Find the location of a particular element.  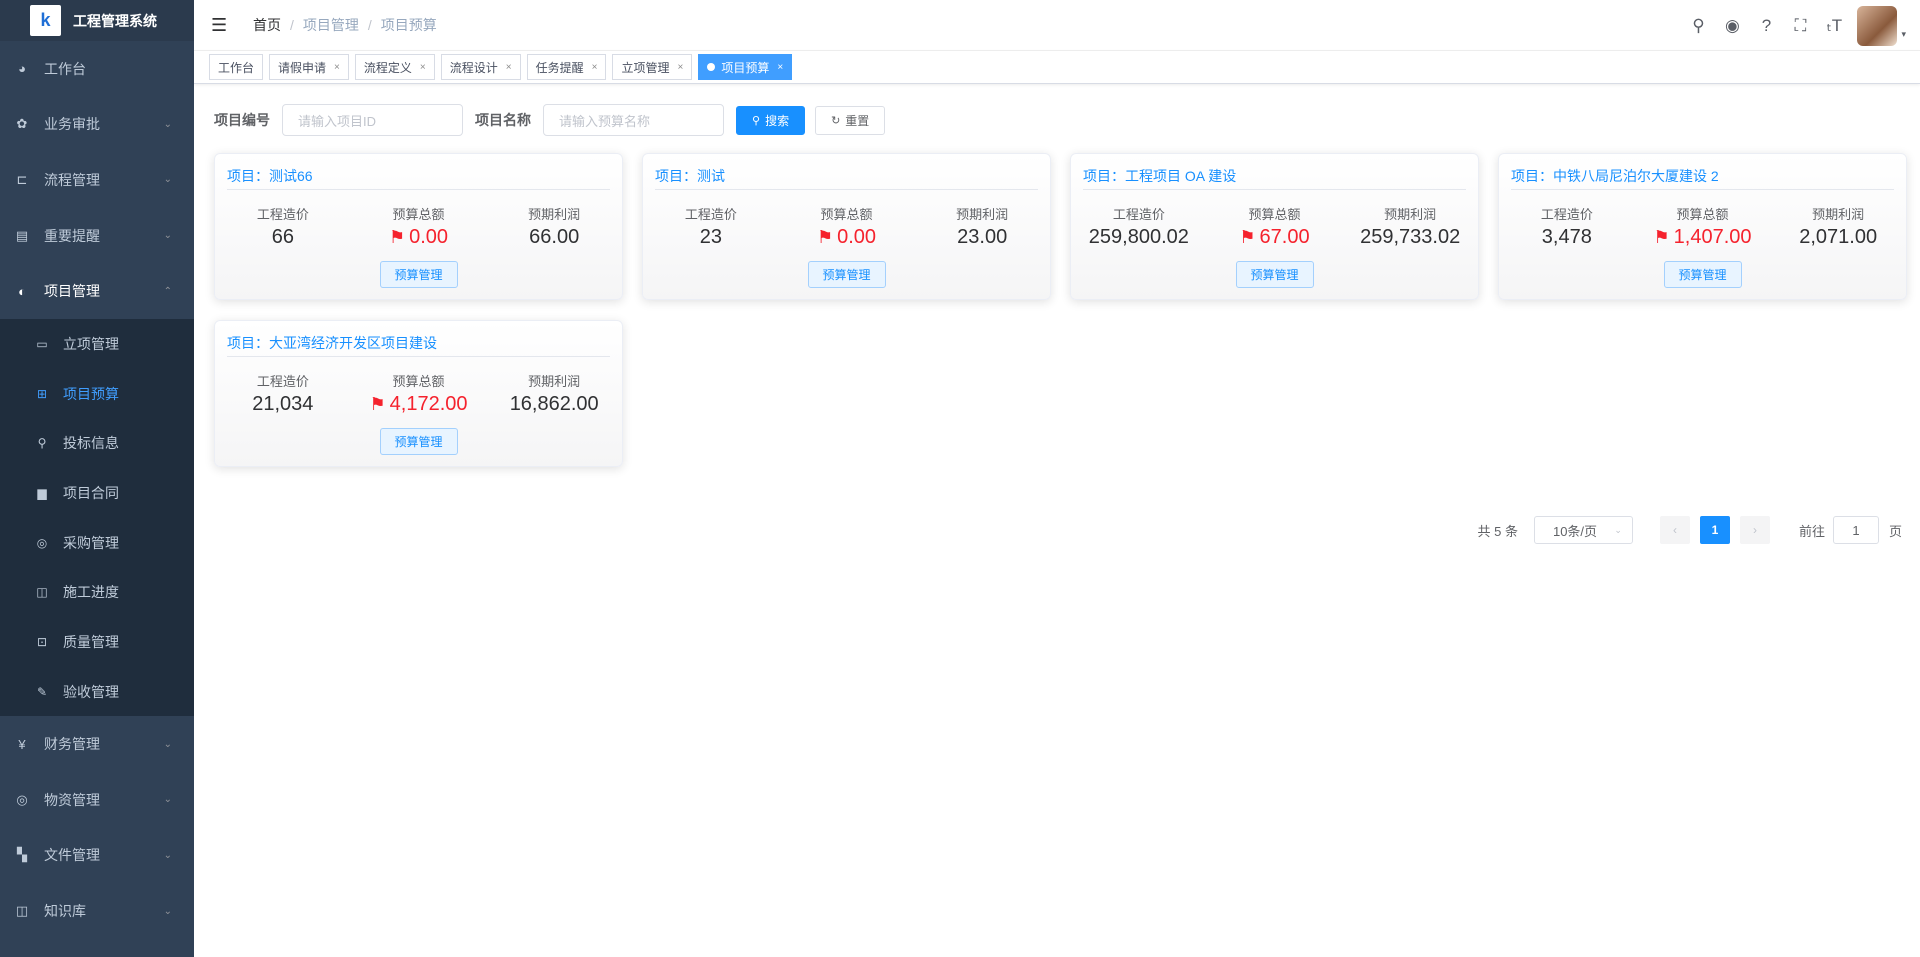

tab-tag: 工作台 is located at coordinates (236, 67).